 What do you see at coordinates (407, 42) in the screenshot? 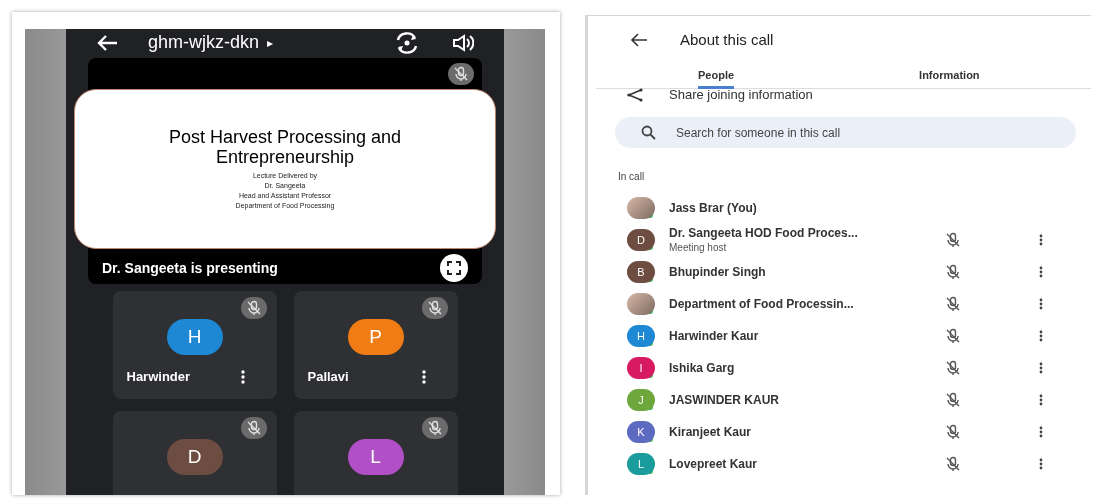
I see `switch-camera-icon` at bounding box center [407, 42].